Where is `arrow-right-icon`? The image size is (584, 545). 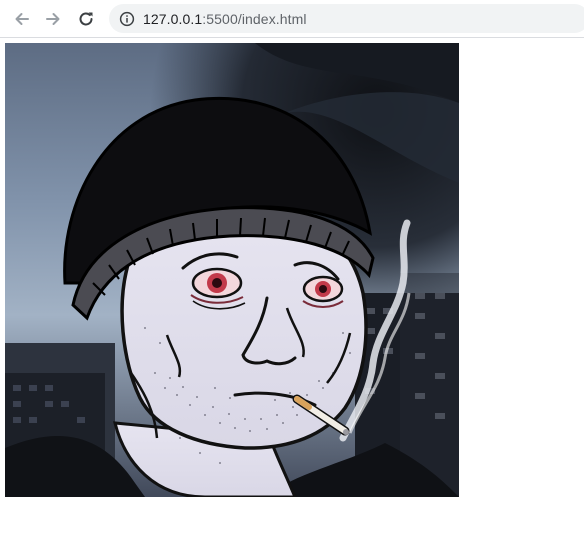
arrow-right-icon is located at coordinates (53, 19).